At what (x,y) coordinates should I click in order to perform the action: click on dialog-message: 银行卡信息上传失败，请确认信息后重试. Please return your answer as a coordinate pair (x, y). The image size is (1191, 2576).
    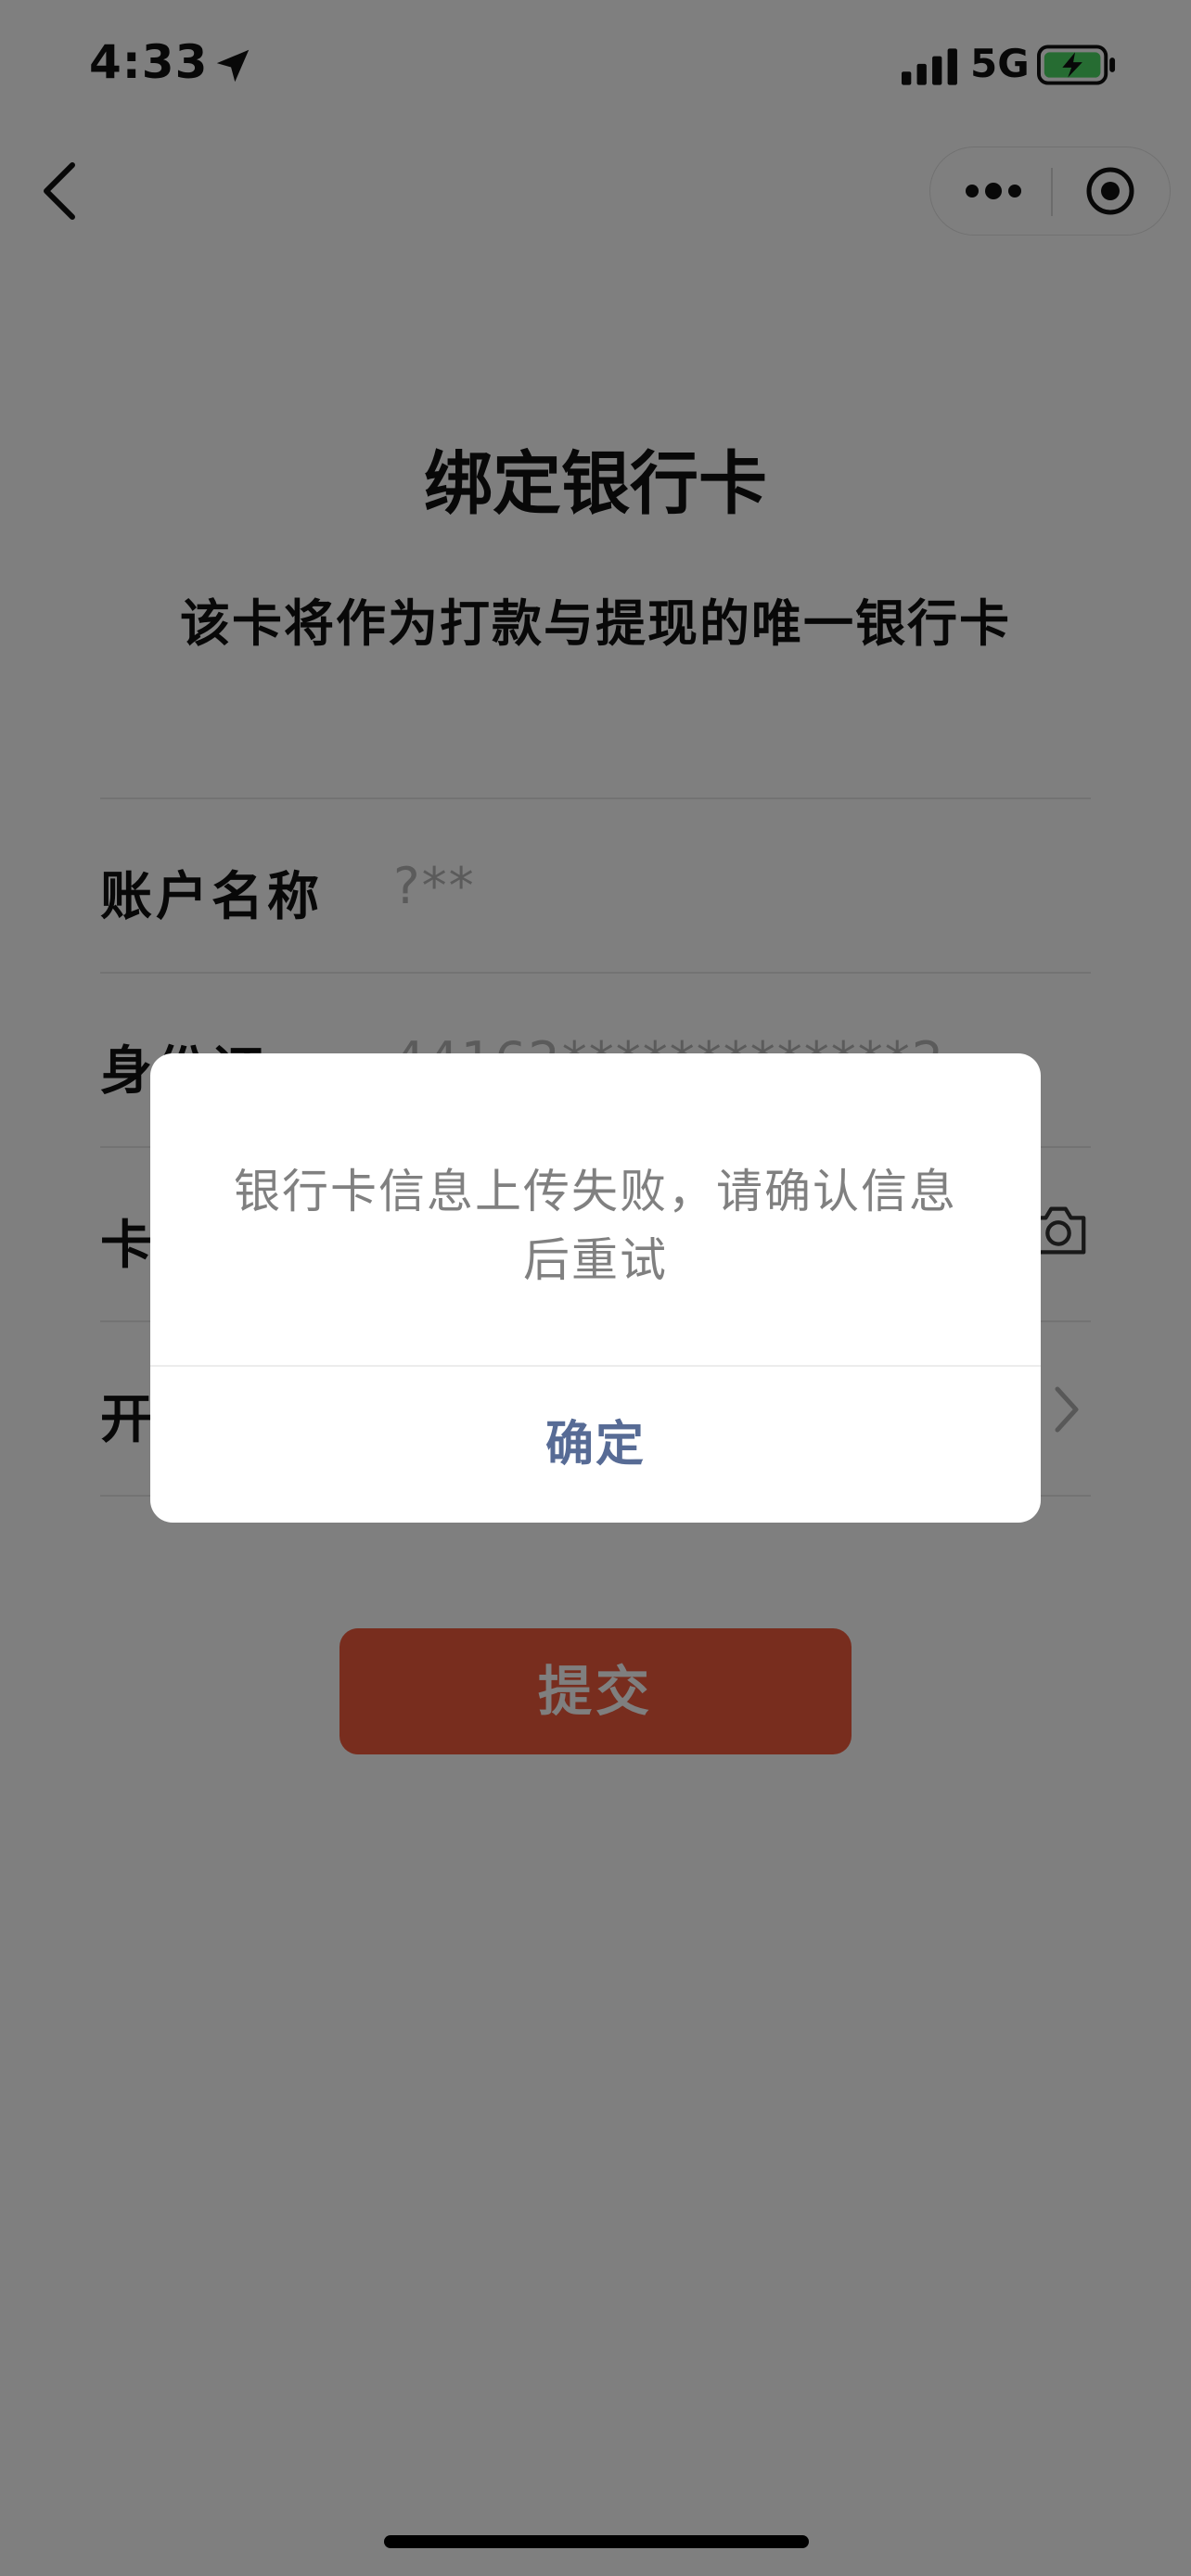
    Looking at the image, I should click on (595, 1226).